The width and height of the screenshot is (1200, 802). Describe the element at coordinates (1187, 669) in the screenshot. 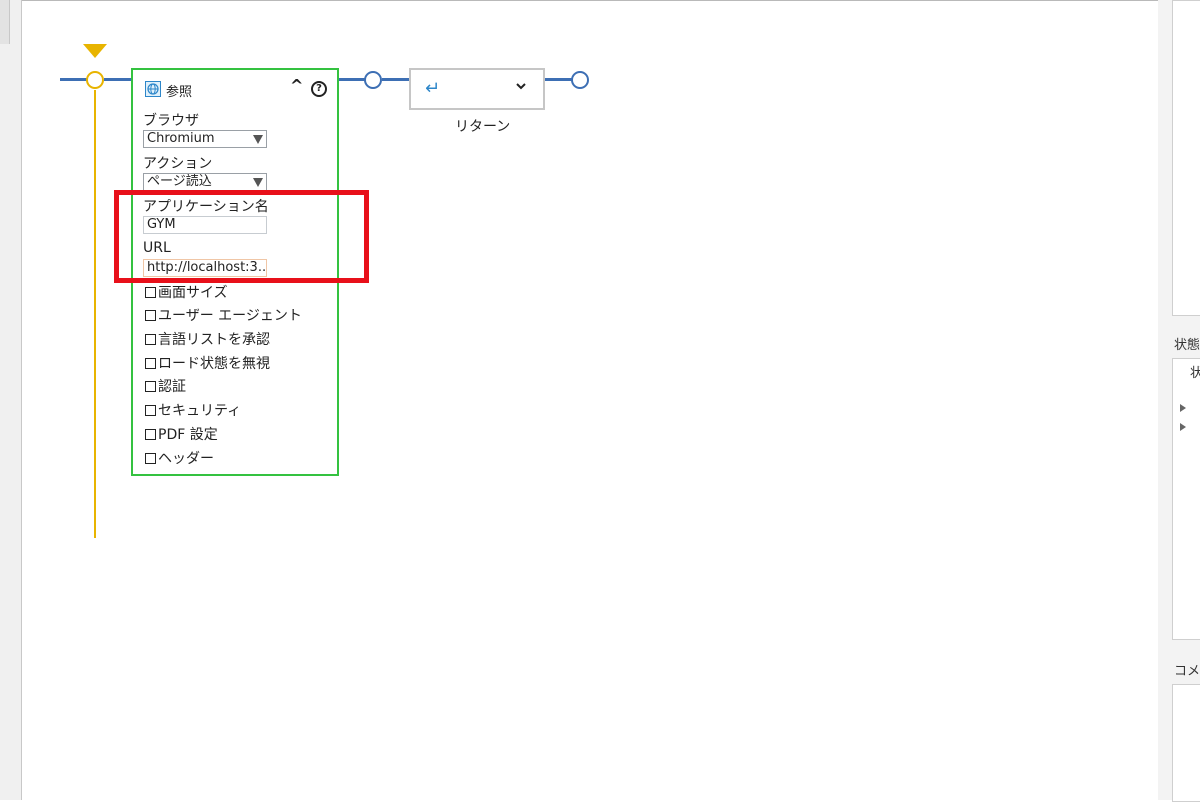

I see `comment-panel-header: コメント` at that location.